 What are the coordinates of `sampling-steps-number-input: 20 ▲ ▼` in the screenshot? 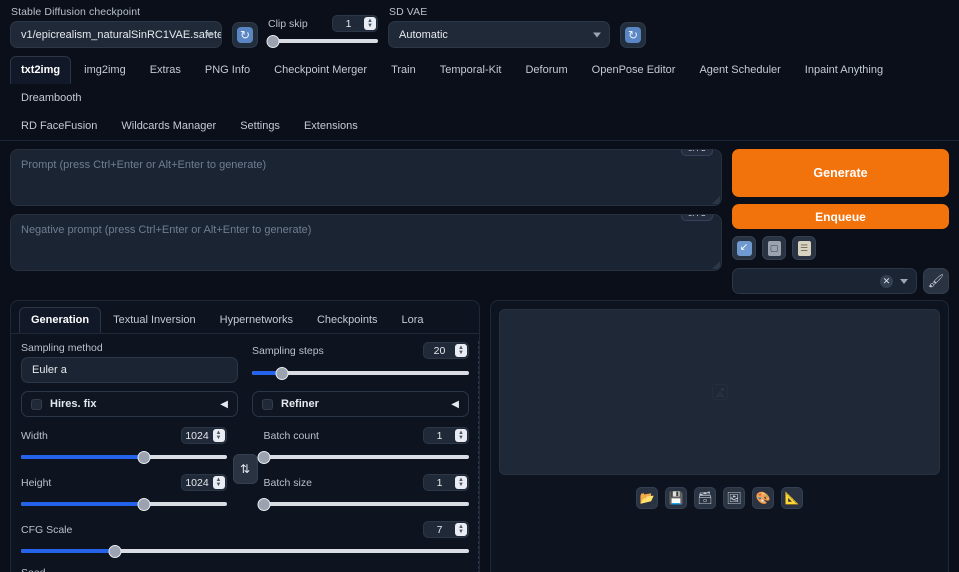 It's located at (446, 350).